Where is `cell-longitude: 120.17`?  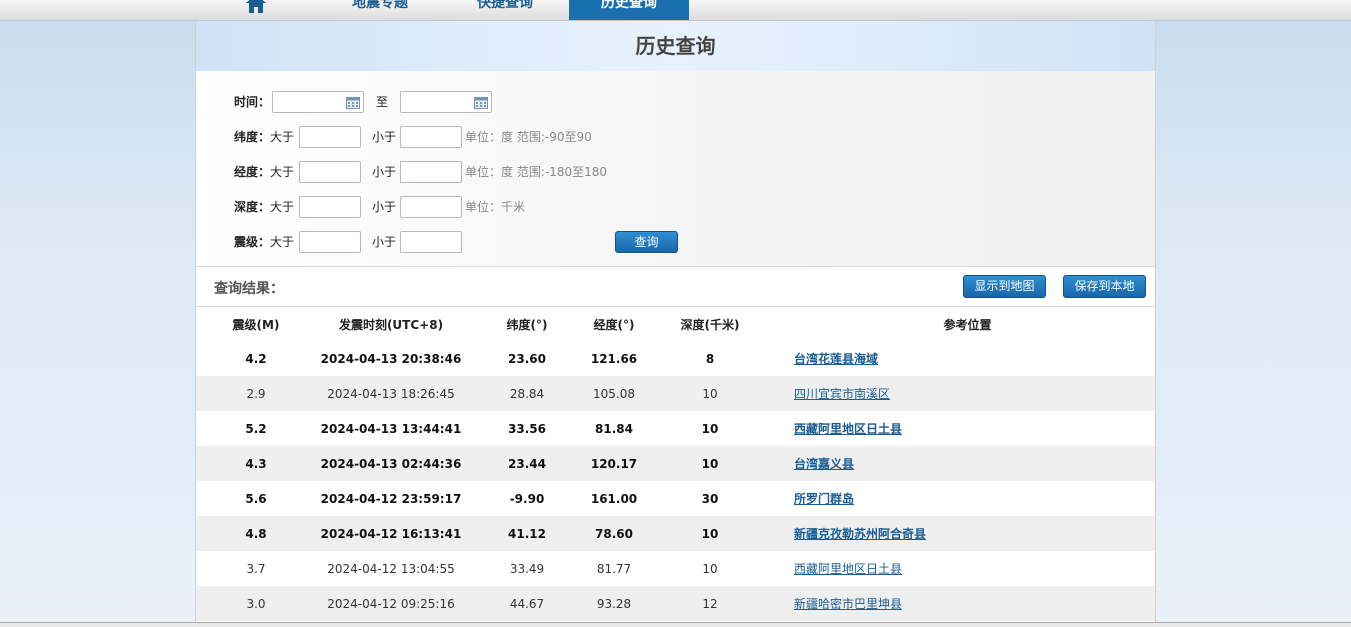 cell-longitude: 120.17 is located at coordinates (614, 463).